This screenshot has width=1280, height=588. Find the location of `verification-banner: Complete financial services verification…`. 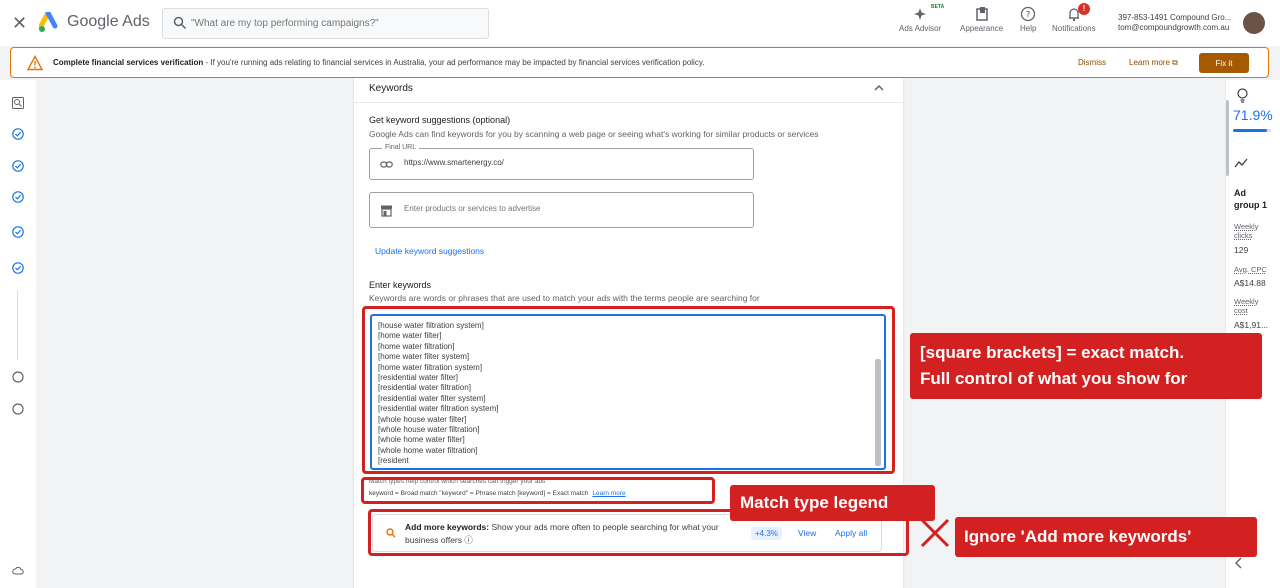

verification-banner: Complete financial services verification… is located at coordinates (639, 62).